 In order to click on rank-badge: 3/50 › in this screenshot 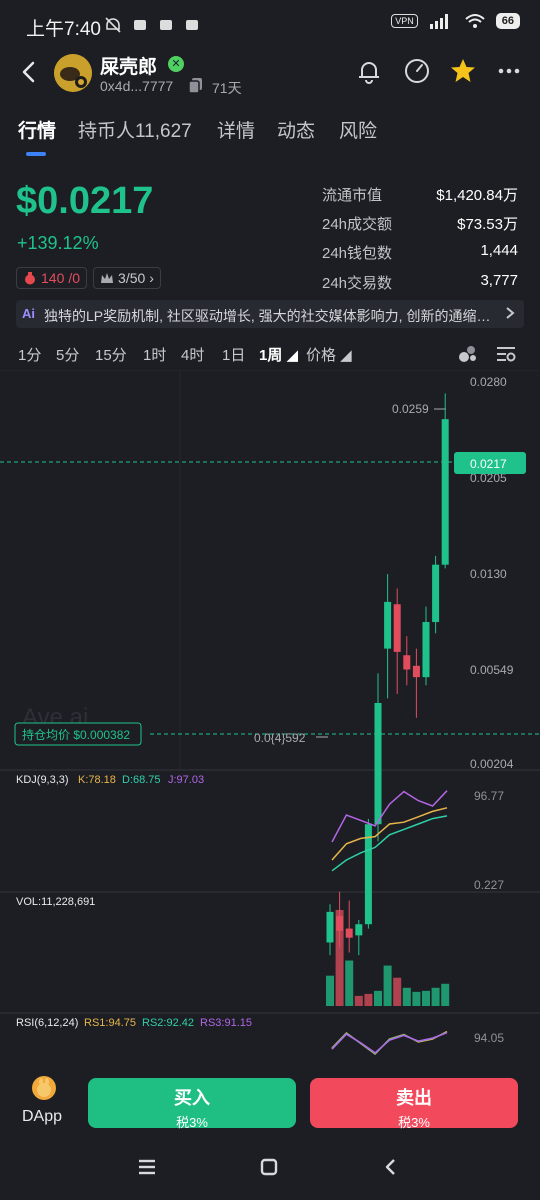, I will do `click(127, 278)`.